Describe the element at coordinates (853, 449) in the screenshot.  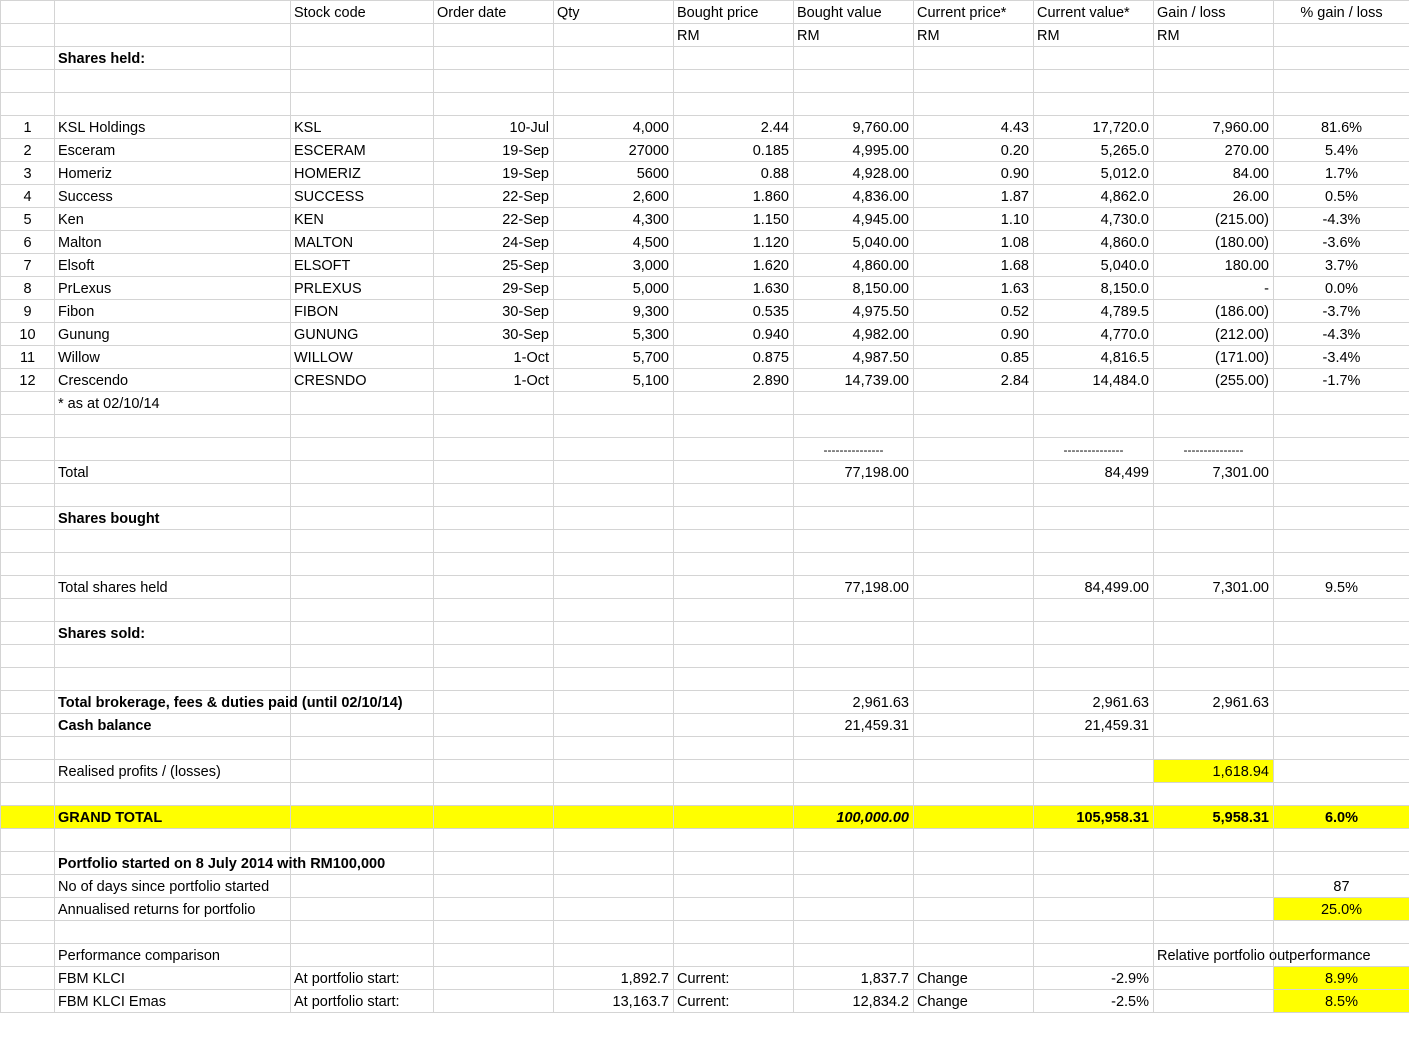
I see `dash-bought-value: ---------------` at that location.